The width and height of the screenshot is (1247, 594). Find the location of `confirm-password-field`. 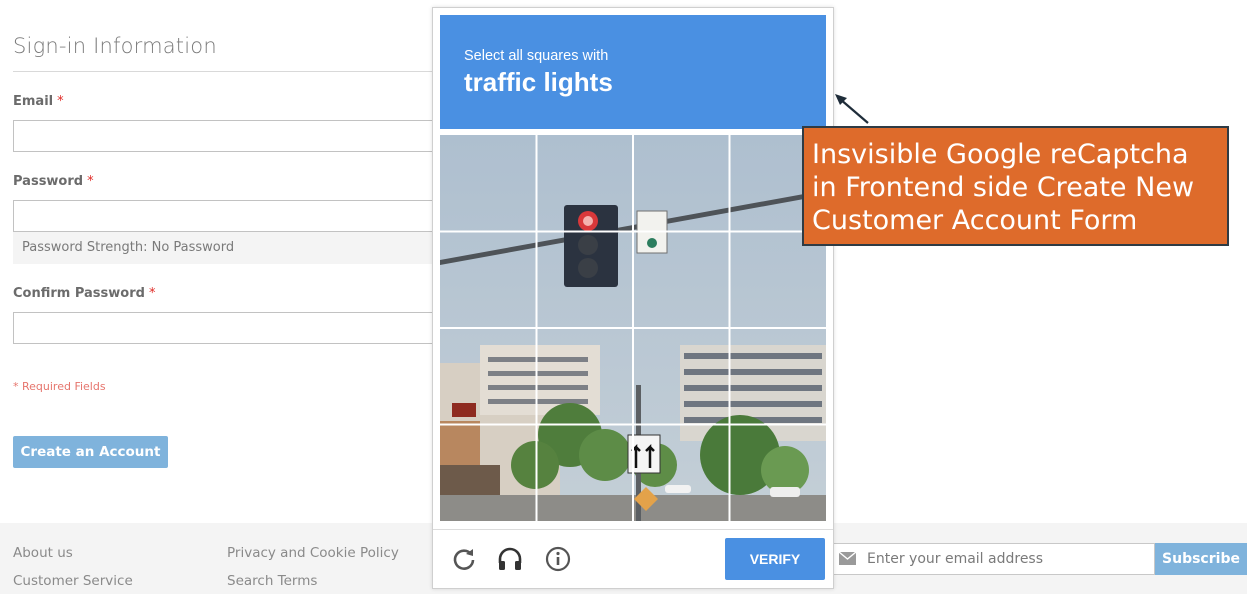

confirm-password-field is located at coordinates (228, 328).